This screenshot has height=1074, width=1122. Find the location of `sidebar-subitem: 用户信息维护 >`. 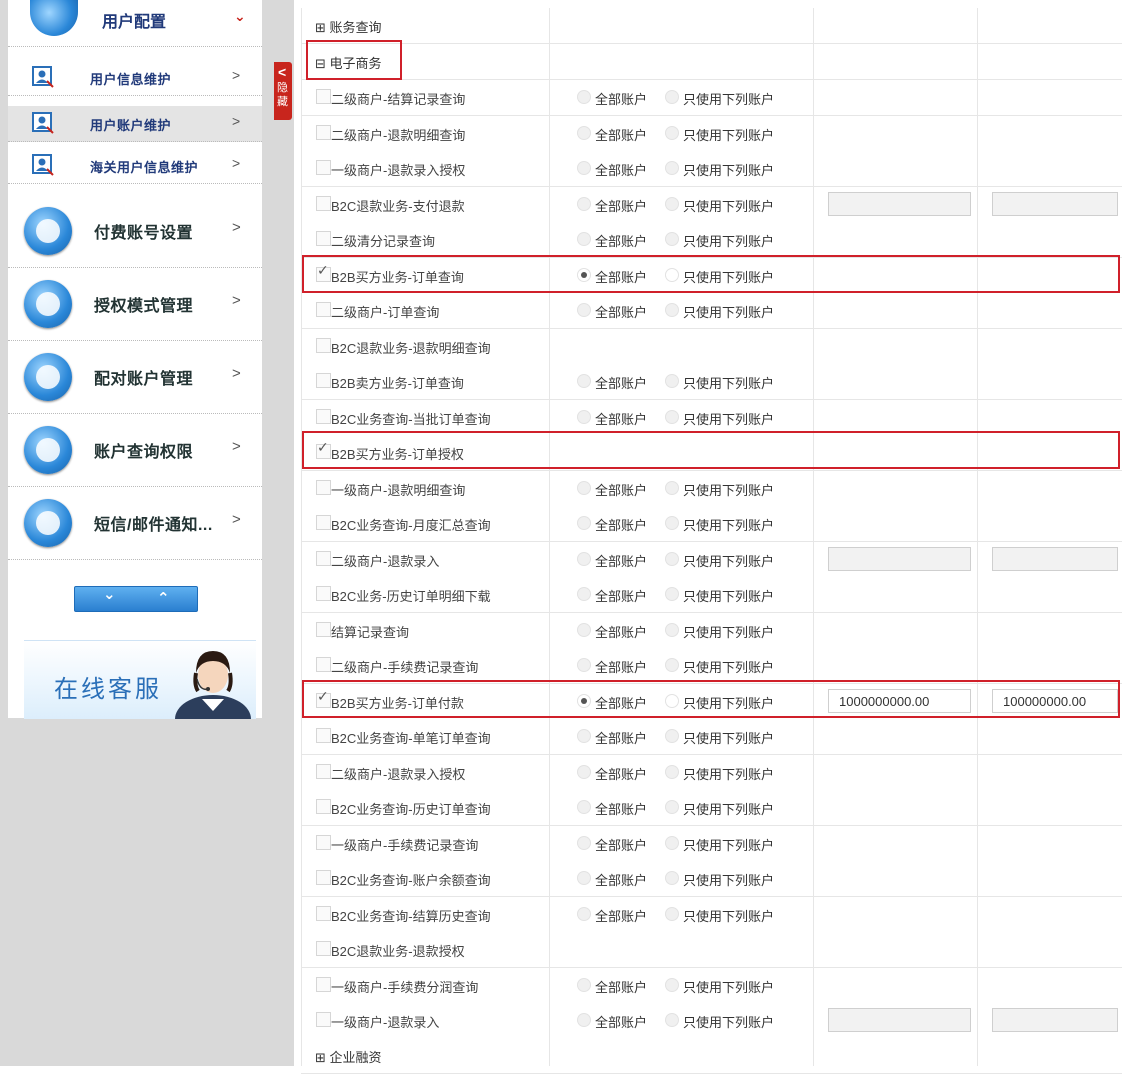

sidebar-subitem: 用户信息维护 > is located at coordinates (135, 78).